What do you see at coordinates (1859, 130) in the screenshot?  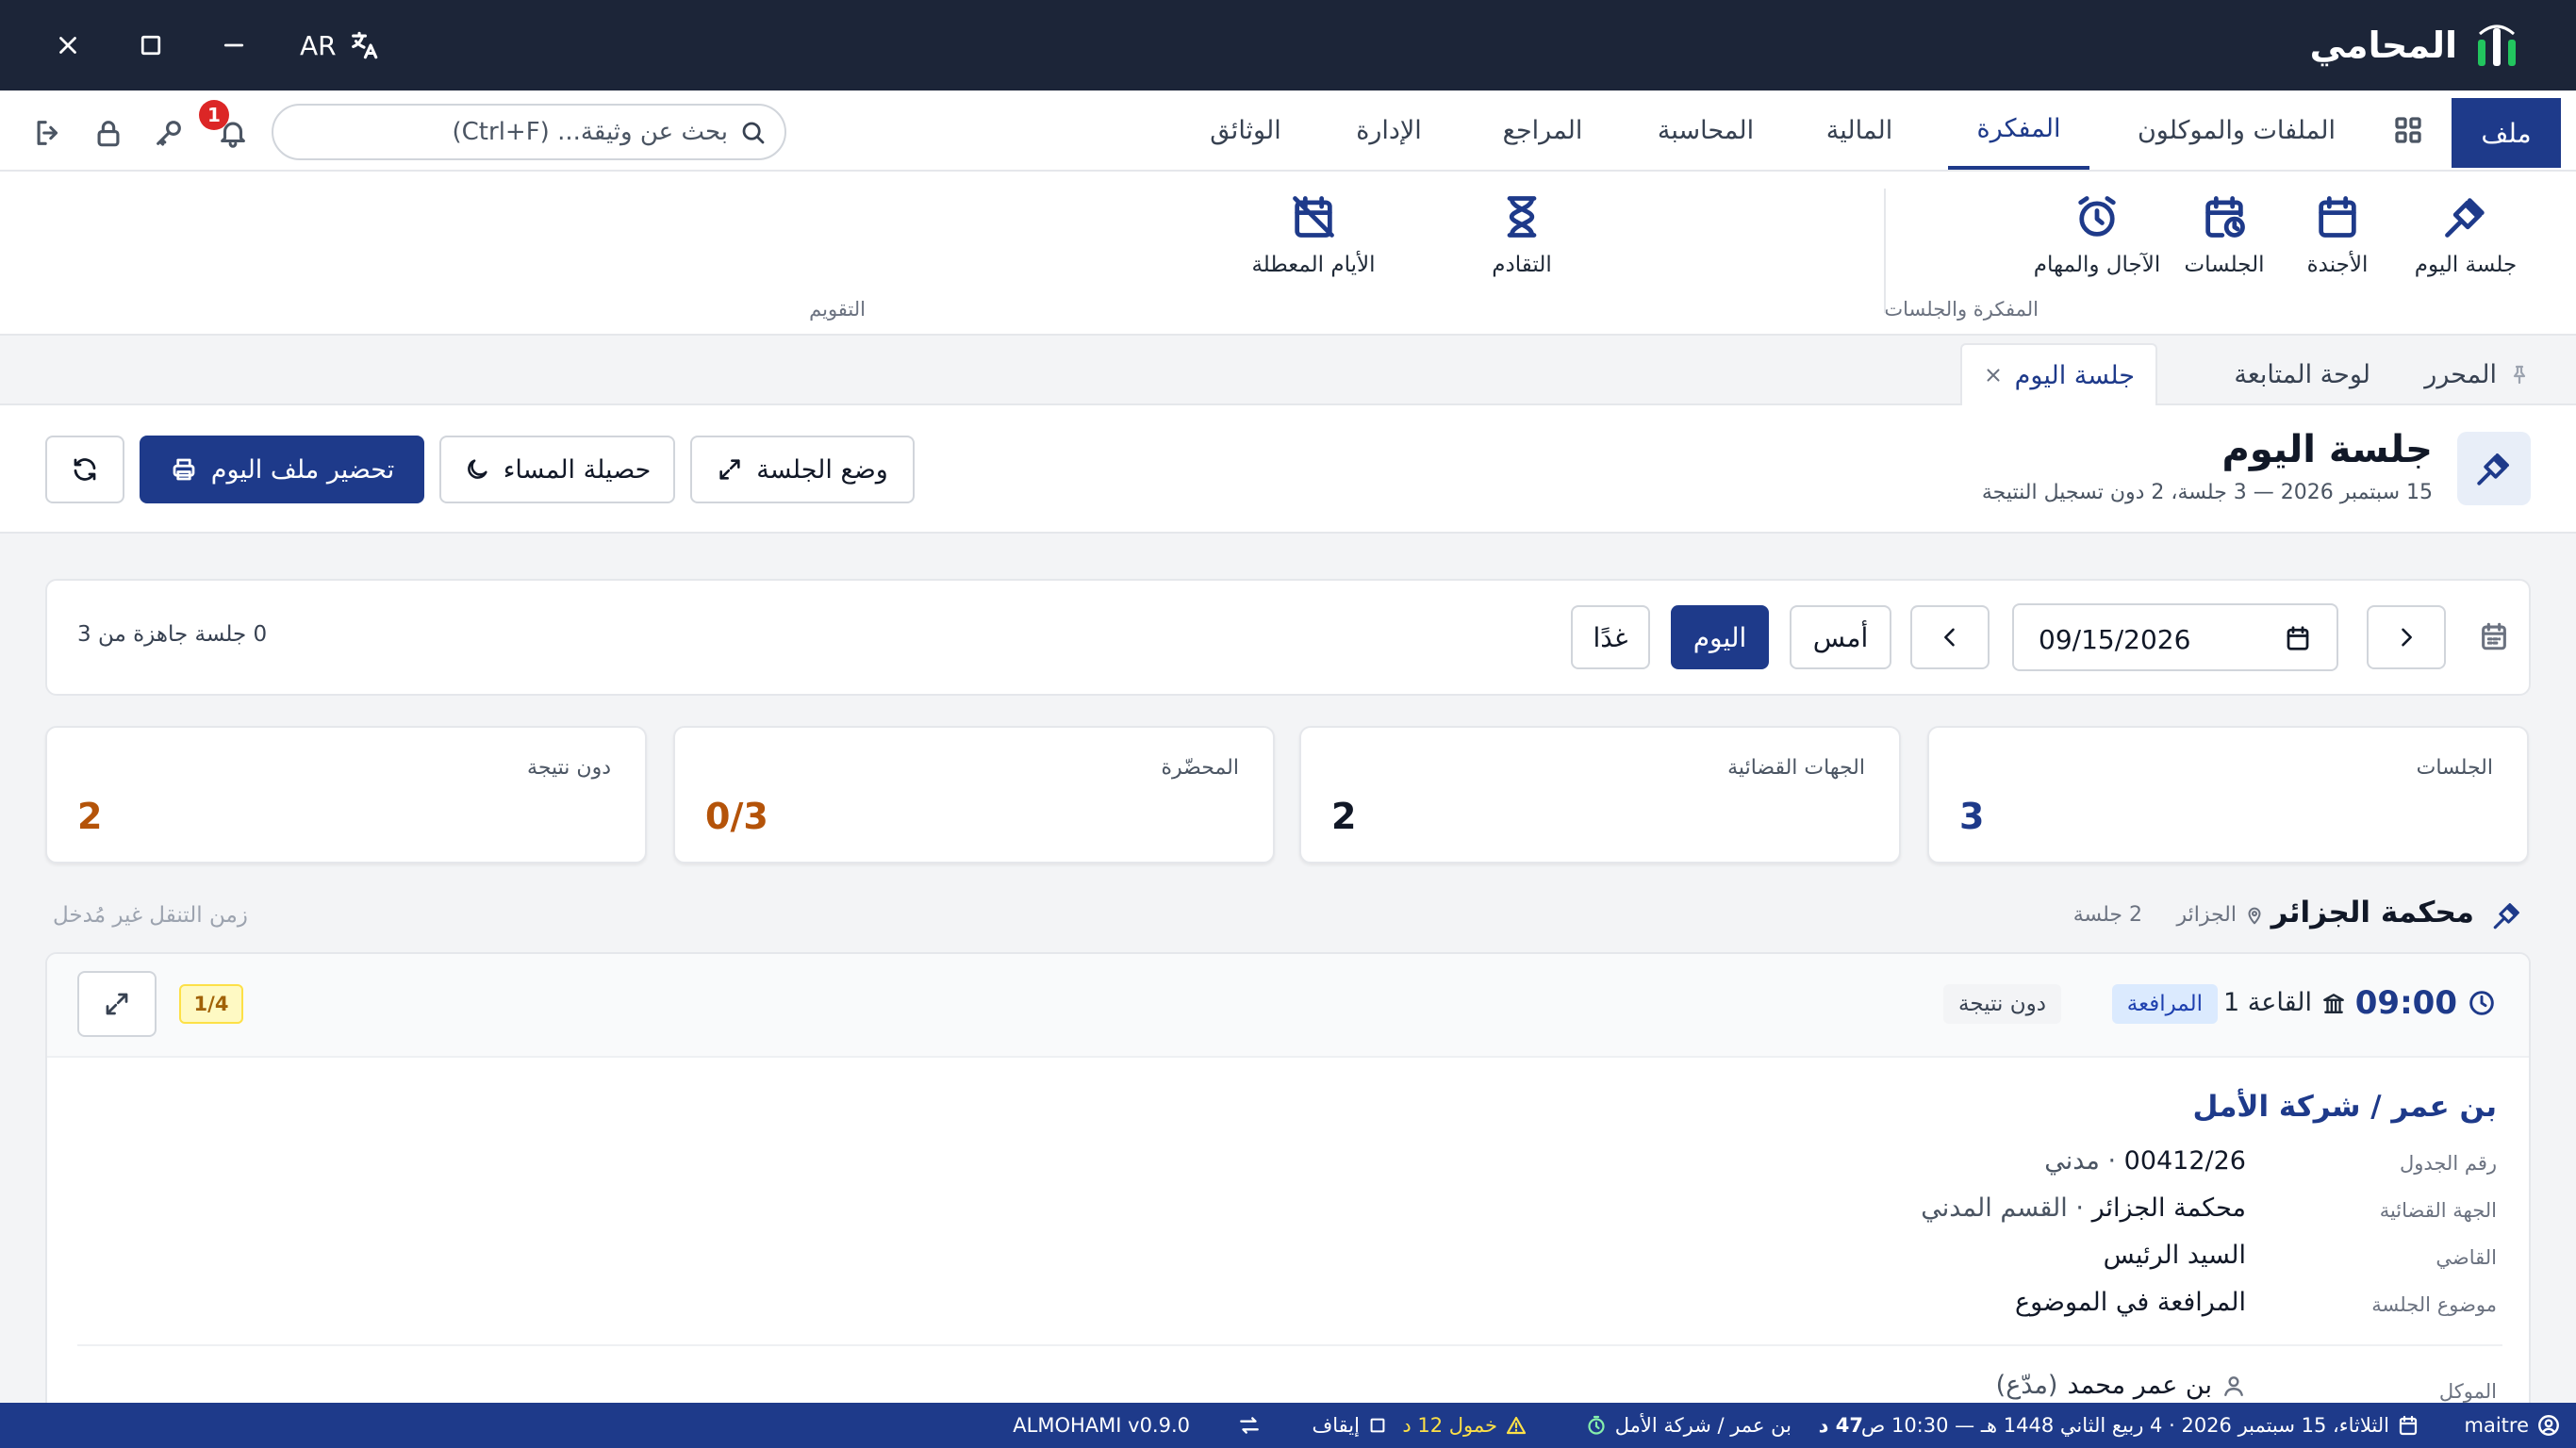 I see `menu-tab-finance: المالية` at bounding box center [1859, 130].